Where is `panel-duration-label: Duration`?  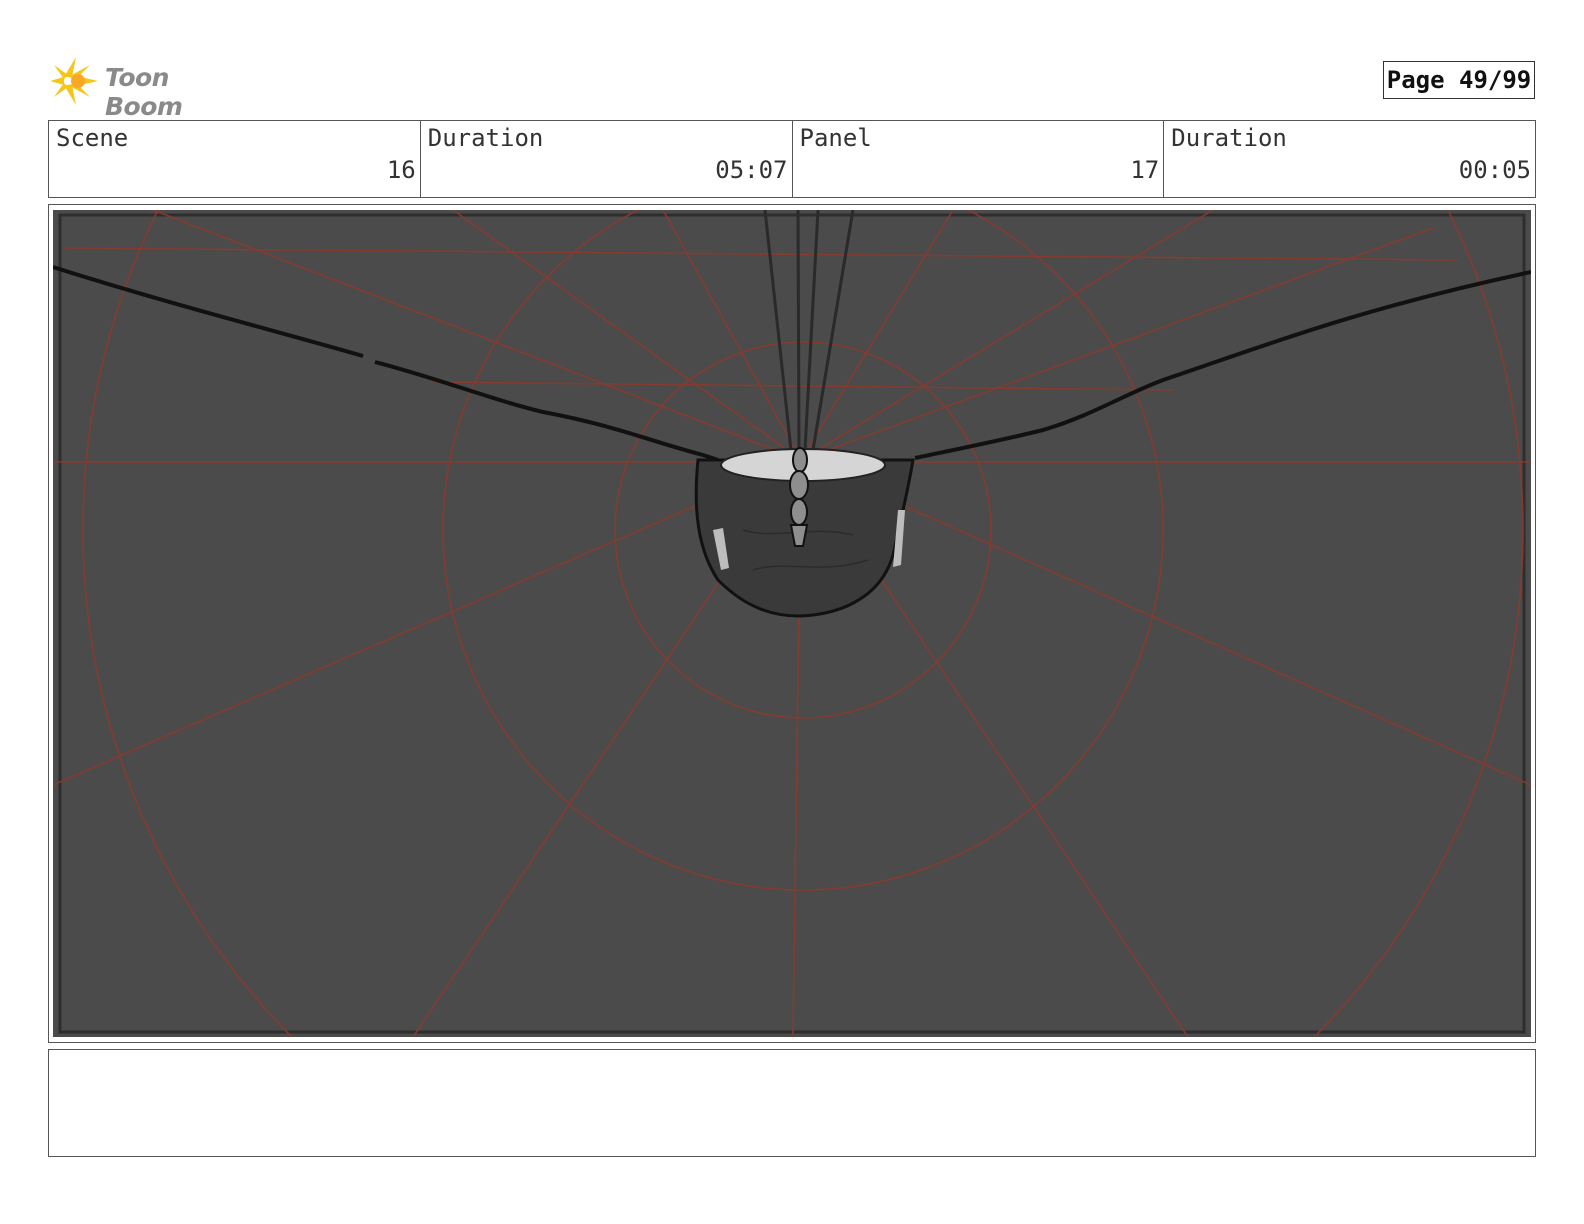 panel-duration-label: Duration is located at coordinates (1229, 138).